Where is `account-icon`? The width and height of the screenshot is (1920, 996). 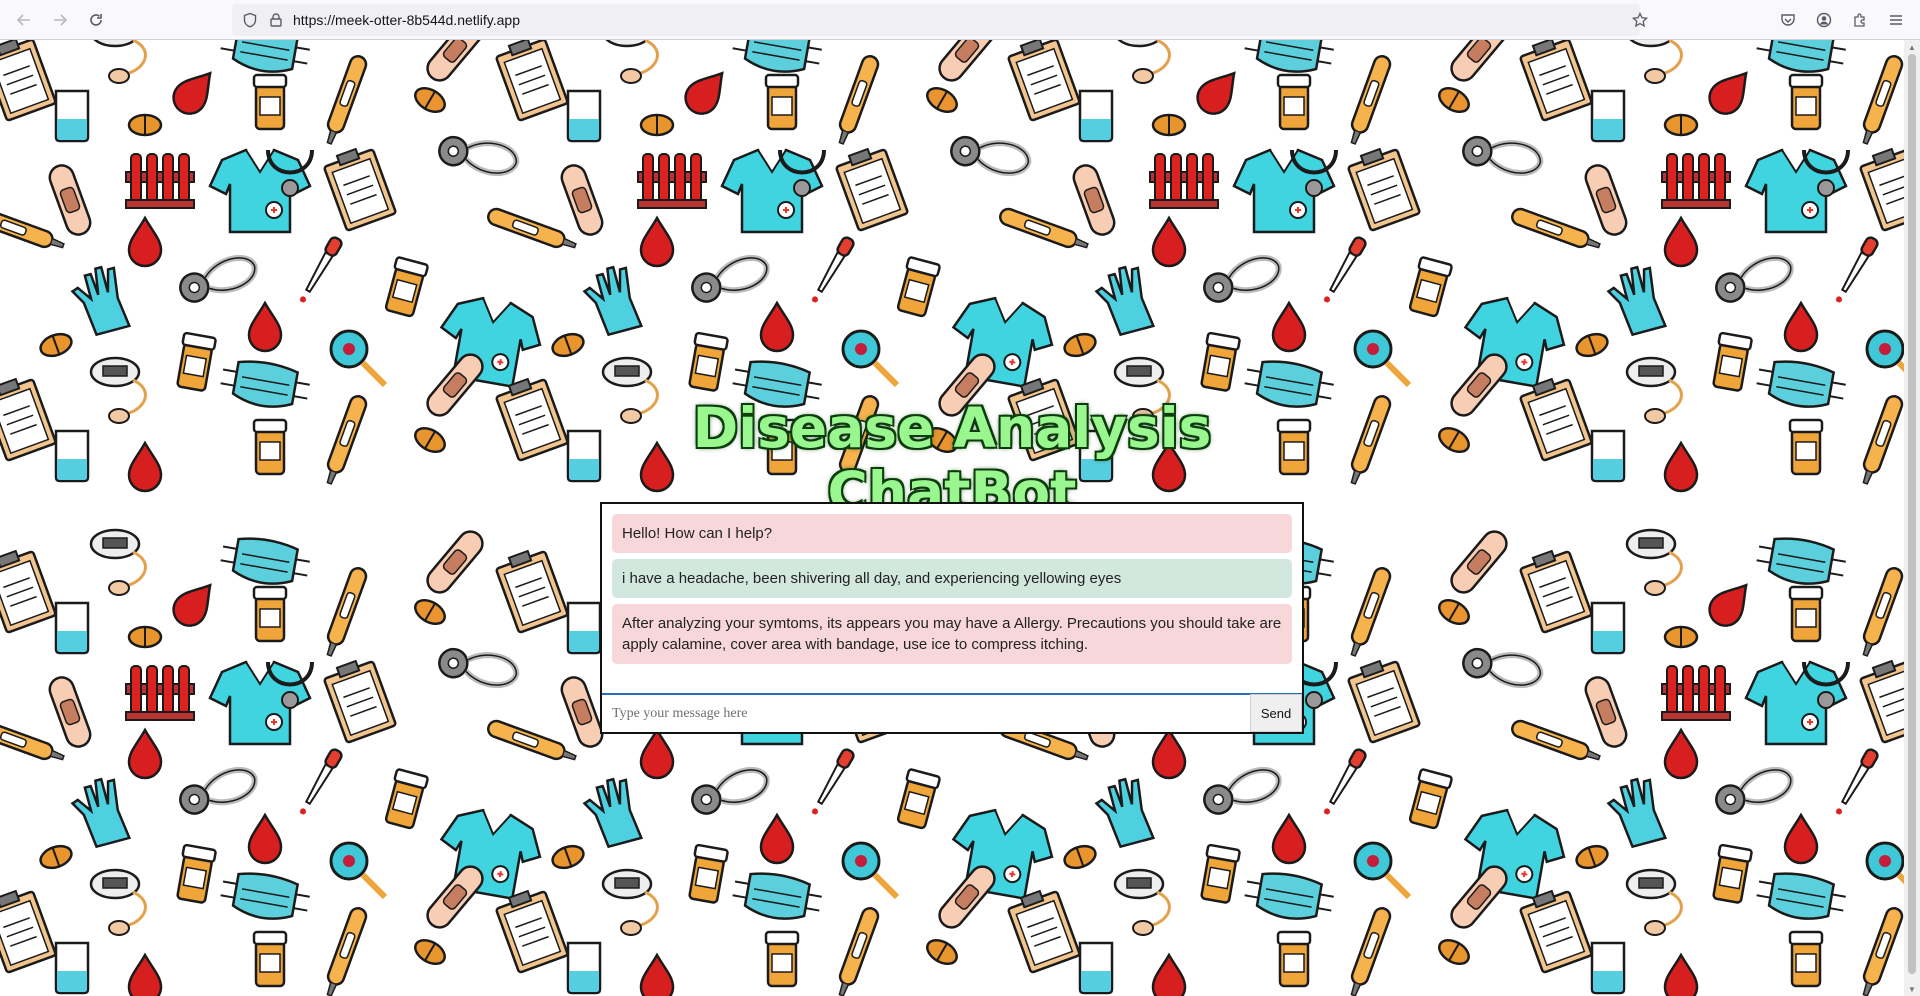
account-icon is located at coordinates (1824, 20).